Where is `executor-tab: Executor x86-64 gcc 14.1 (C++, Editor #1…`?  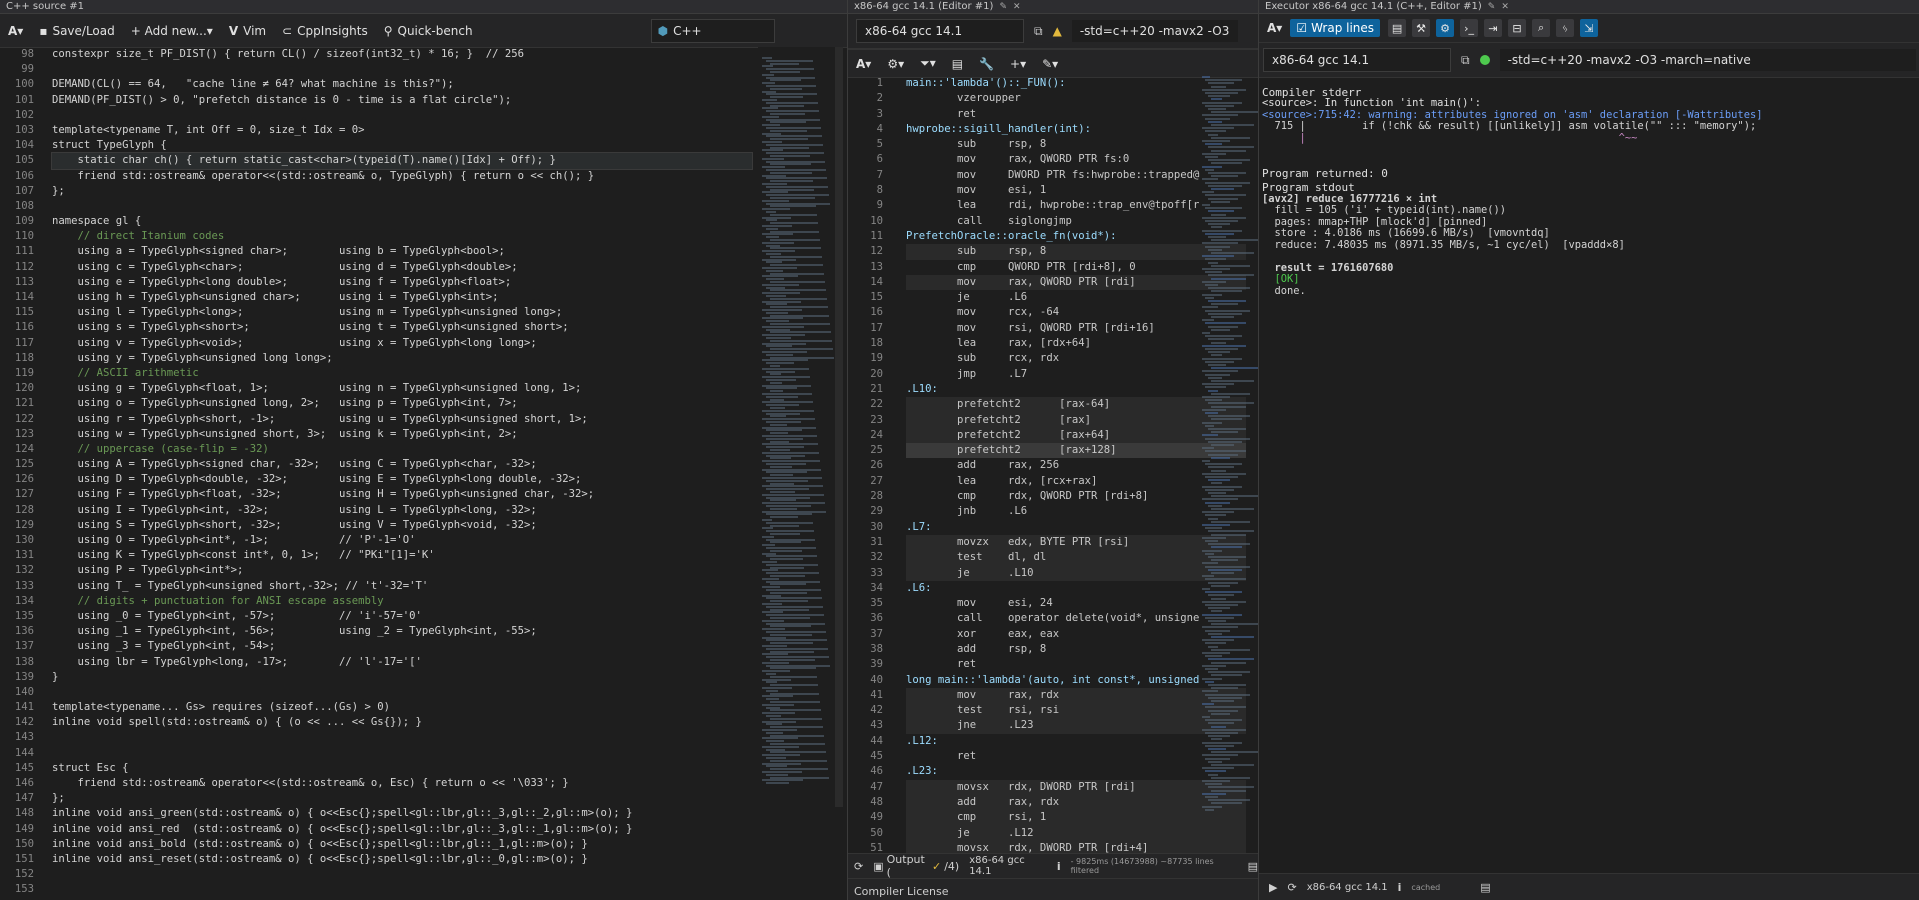
executor-tab: Executor x86-64 gcc 14.1 (C++, Editor #1… is located at coordinates (1589, 7).